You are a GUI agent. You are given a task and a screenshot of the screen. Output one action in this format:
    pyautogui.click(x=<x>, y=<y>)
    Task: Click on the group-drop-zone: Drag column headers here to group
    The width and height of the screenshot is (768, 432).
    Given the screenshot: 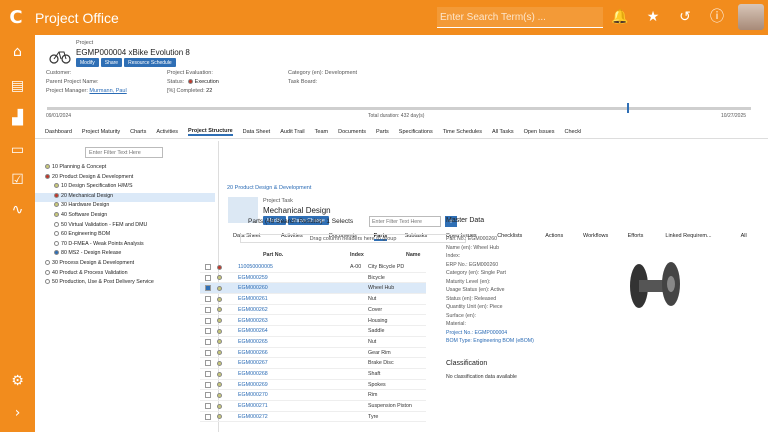 What is the action you would take?
    pyautogui.click(x=353, y=238)
    